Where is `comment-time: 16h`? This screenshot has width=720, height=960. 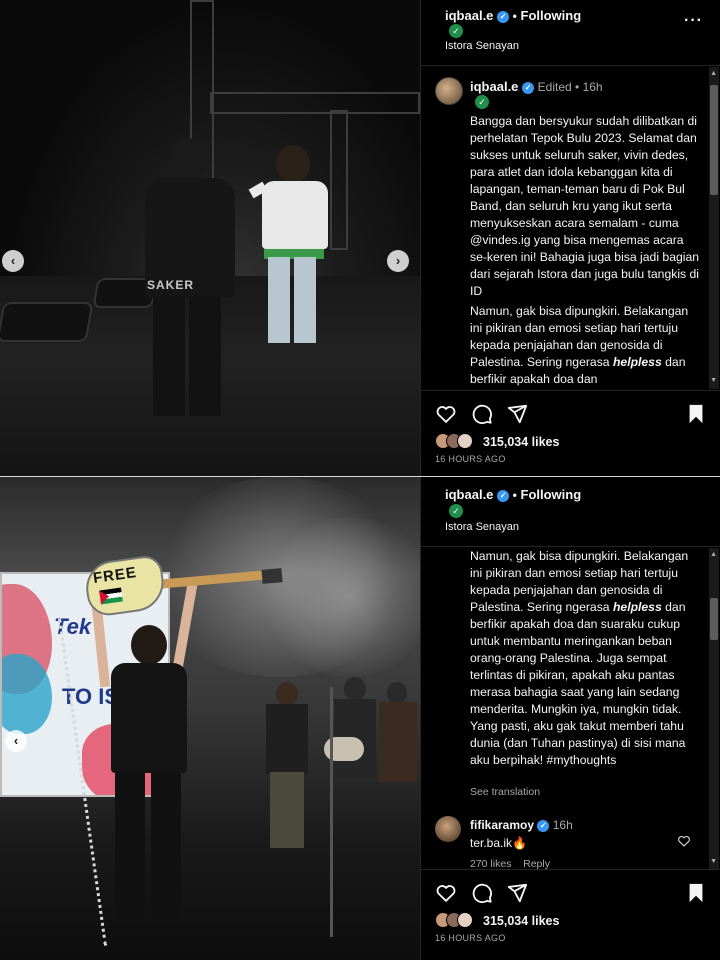
comment-time: 16h is located at coordinates (562, 825).